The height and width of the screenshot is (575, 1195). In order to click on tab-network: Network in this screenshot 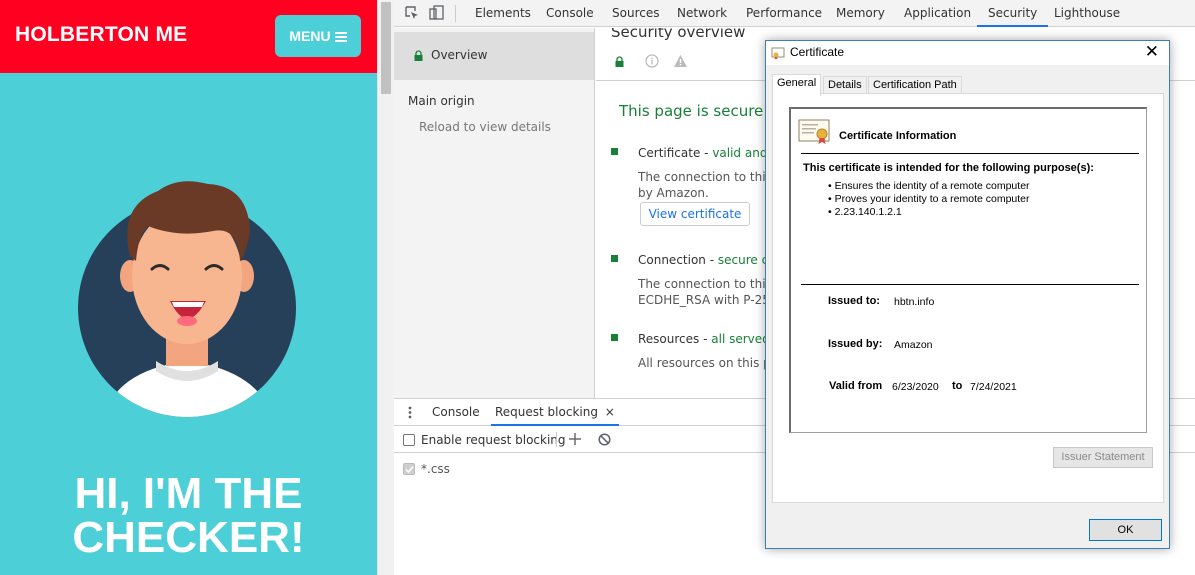, I will do `click(702, 13)`.